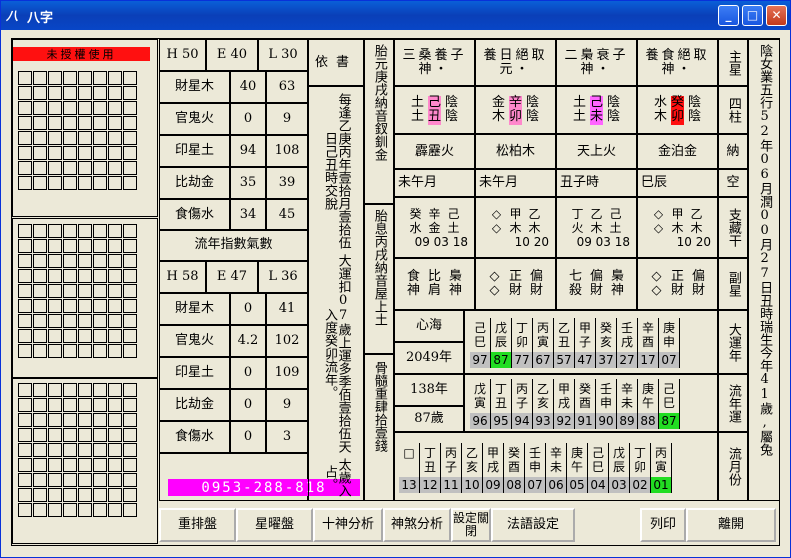 Image resolution: width=791 pixels, height=558 pixels. What do you see at coordinates (232, 277) in the screenshot?
I see `index2-e: E 47` at bounding box center [232, 277].